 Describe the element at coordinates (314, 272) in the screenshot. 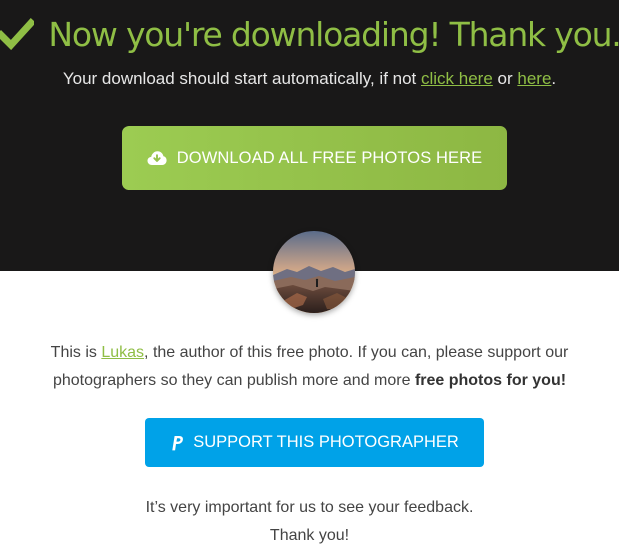

I see `author-avatar` at that location.